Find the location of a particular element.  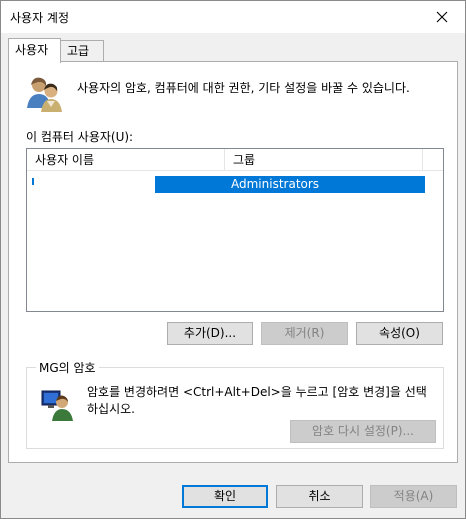

title-bar: 사용자 계정 is located at coordinates (233, 17).